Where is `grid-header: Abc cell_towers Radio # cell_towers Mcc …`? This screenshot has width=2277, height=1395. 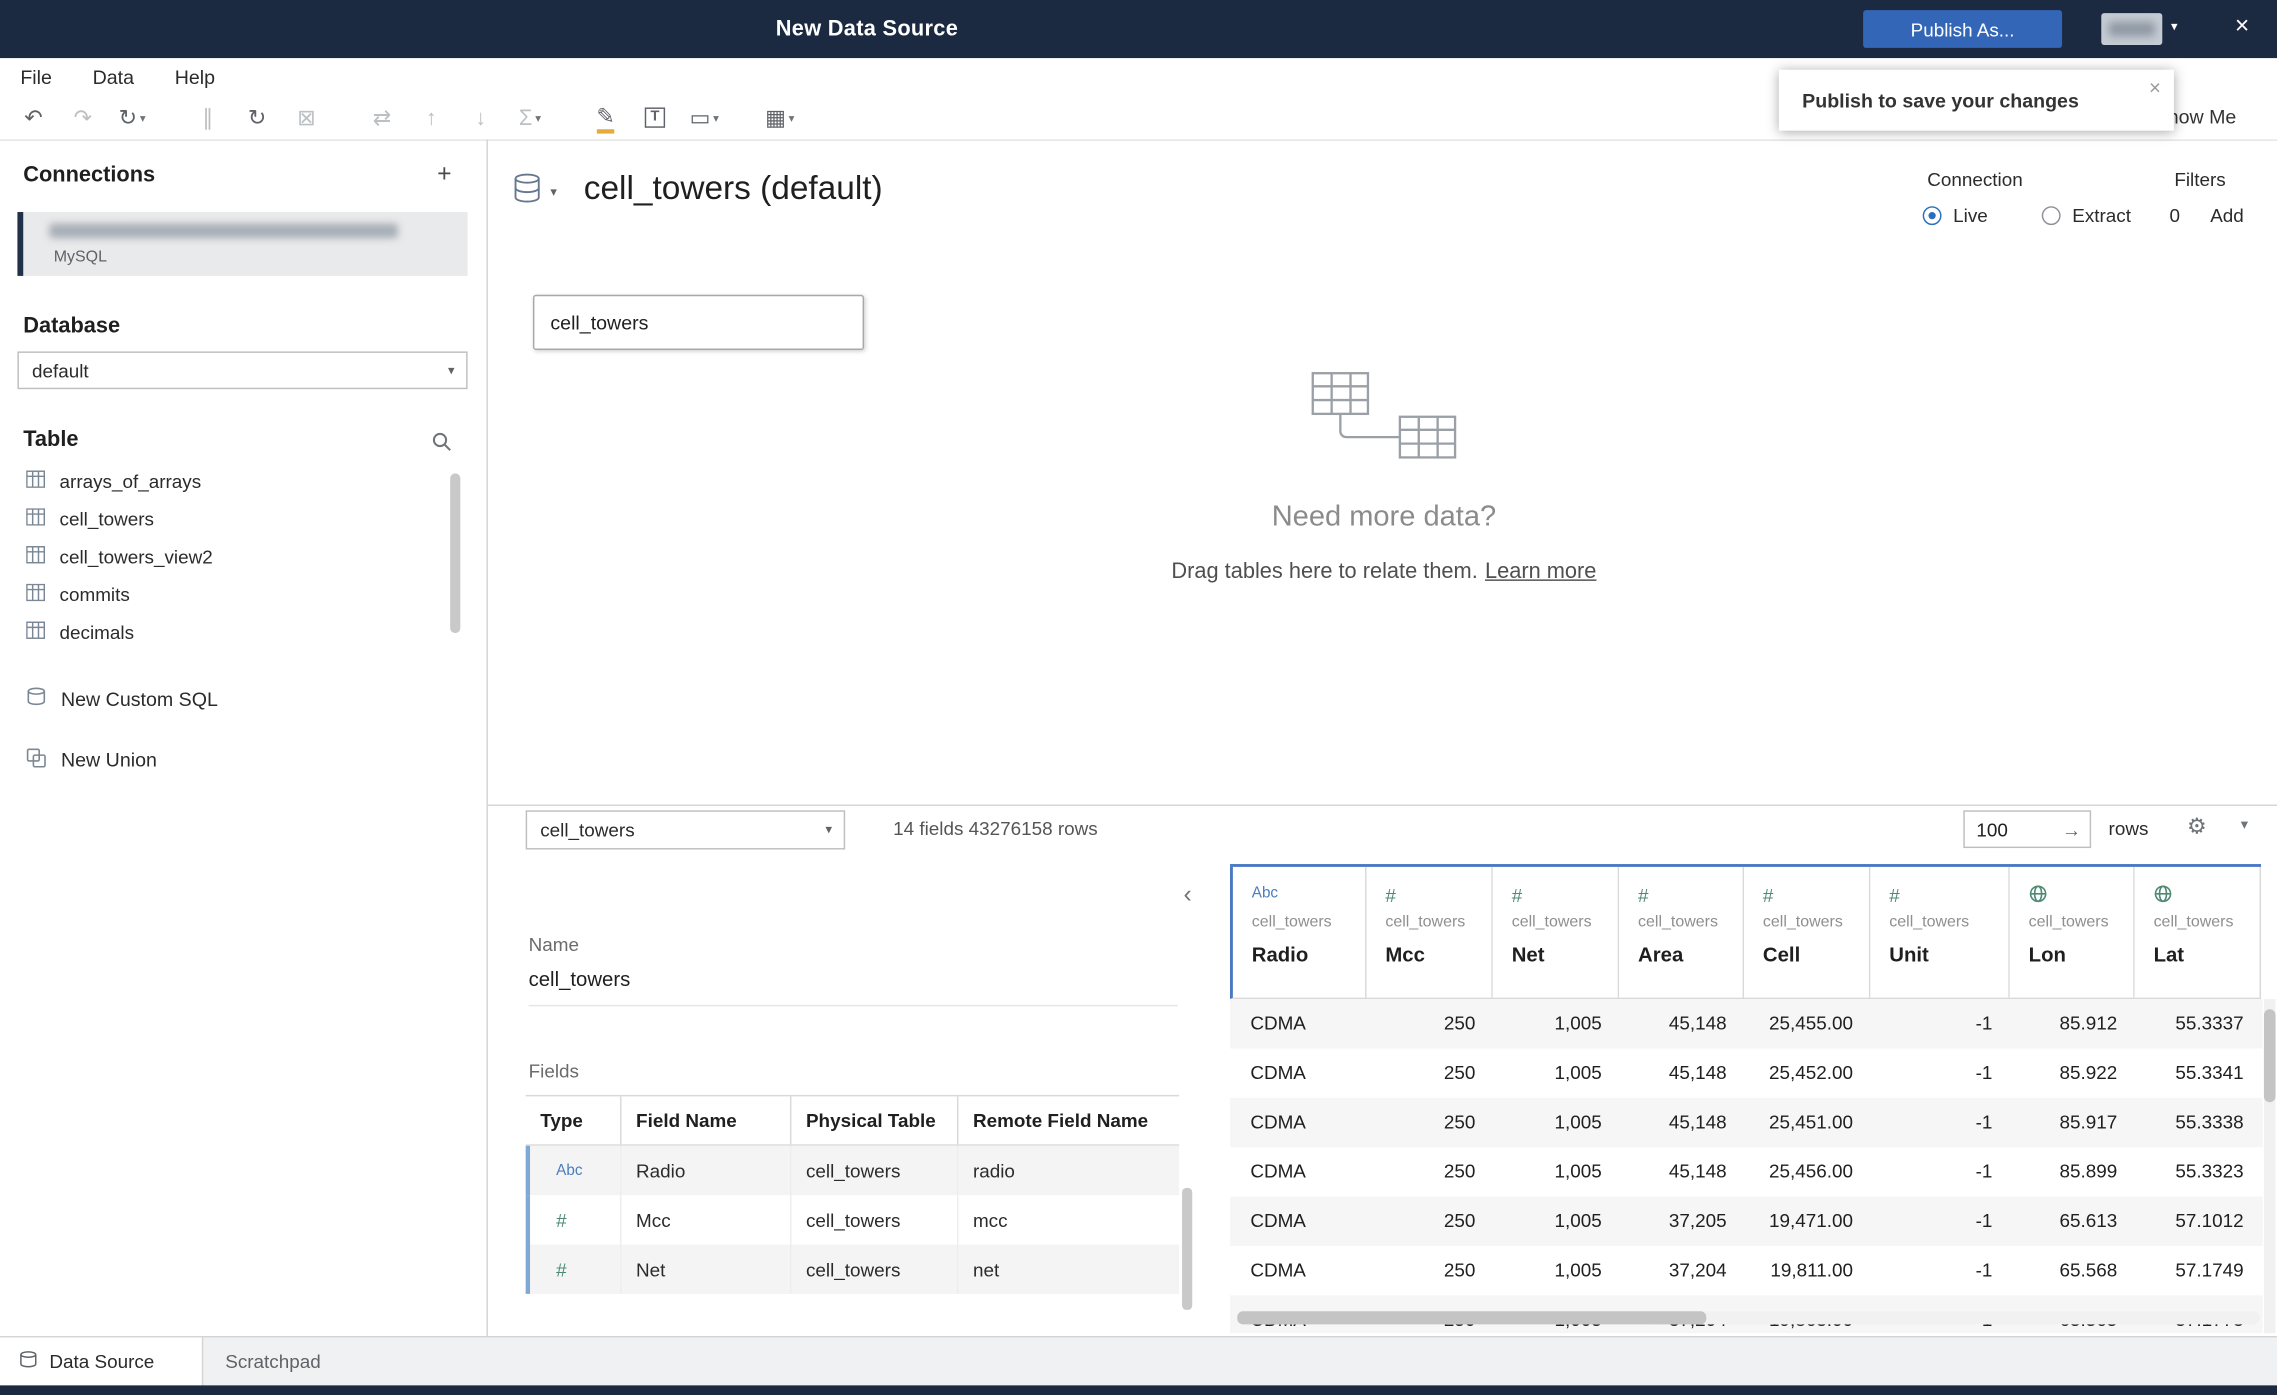 grid-header: Abc cell_towers Radio # cell_towers Mcc … is located at coordinates (1745, 932).